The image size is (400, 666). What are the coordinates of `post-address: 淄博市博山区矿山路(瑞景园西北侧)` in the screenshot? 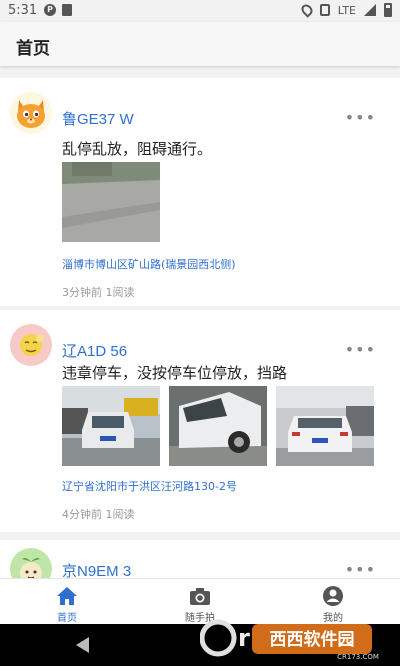 It's located at (149, 264).